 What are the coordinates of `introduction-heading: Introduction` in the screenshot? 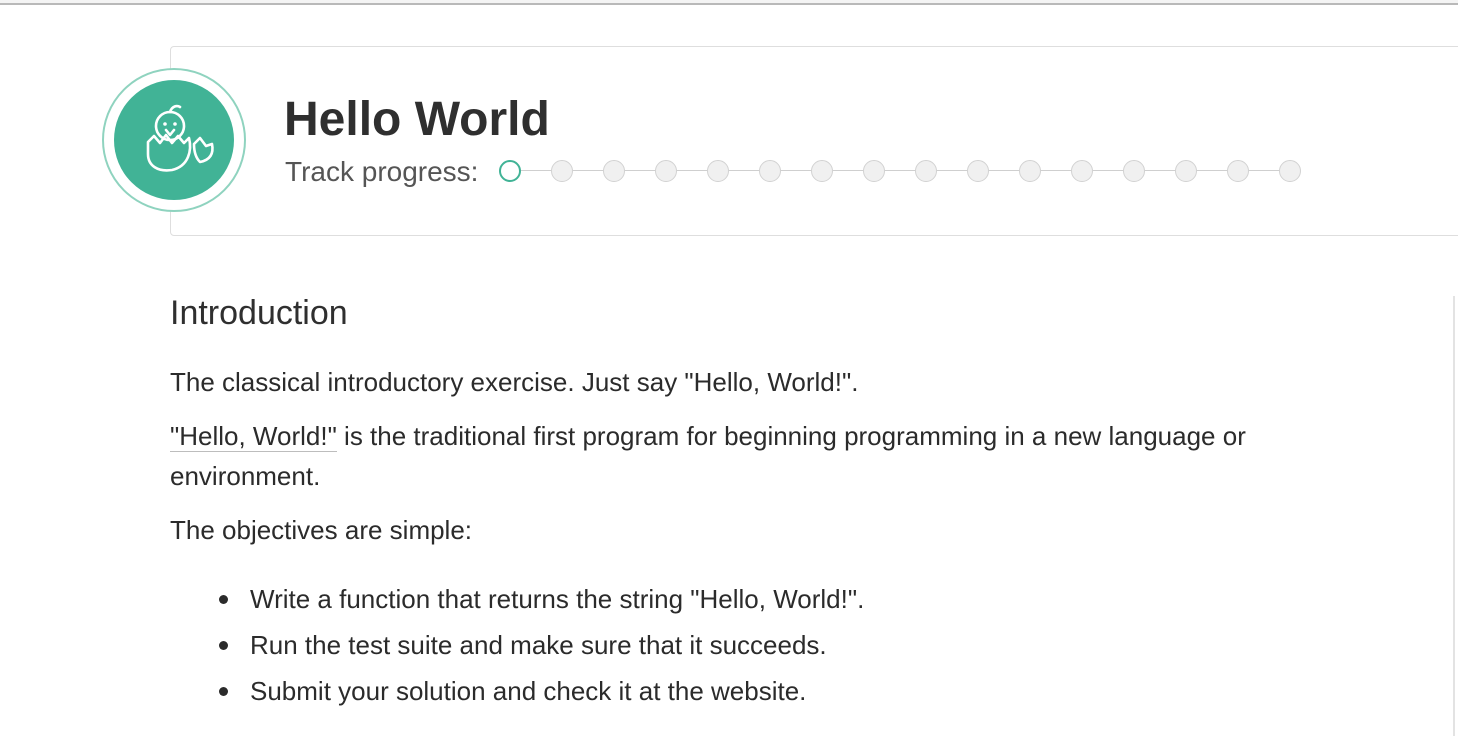 It's located at (259, 313).